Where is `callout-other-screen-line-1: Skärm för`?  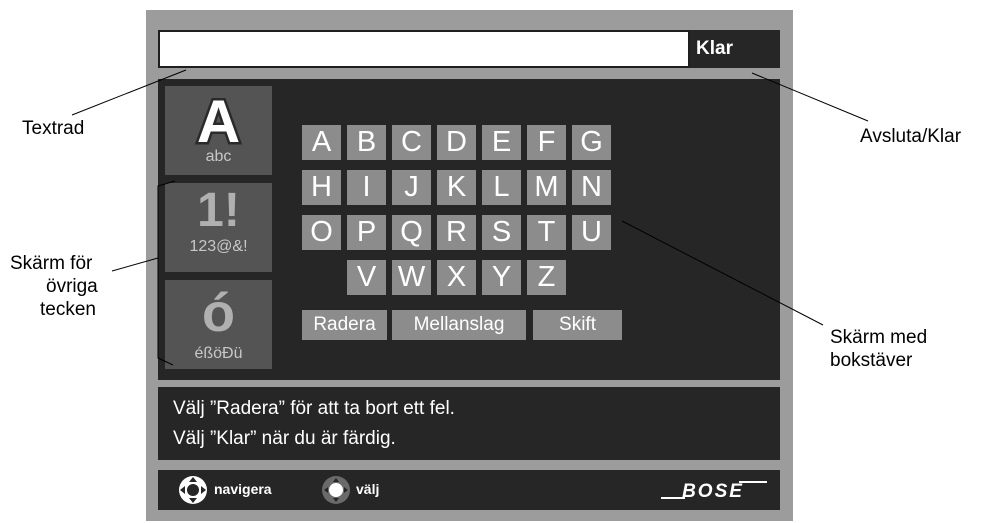 callout-other-screen-line-1: Skärm för is located at coordinates (51, 263).